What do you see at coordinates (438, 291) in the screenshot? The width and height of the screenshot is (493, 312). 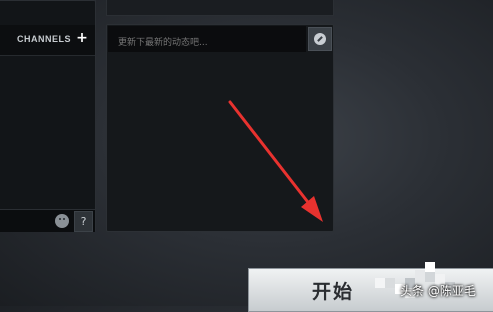 I see `watermark: 头条 @陈亚毛` at bounding box center [438, 291].